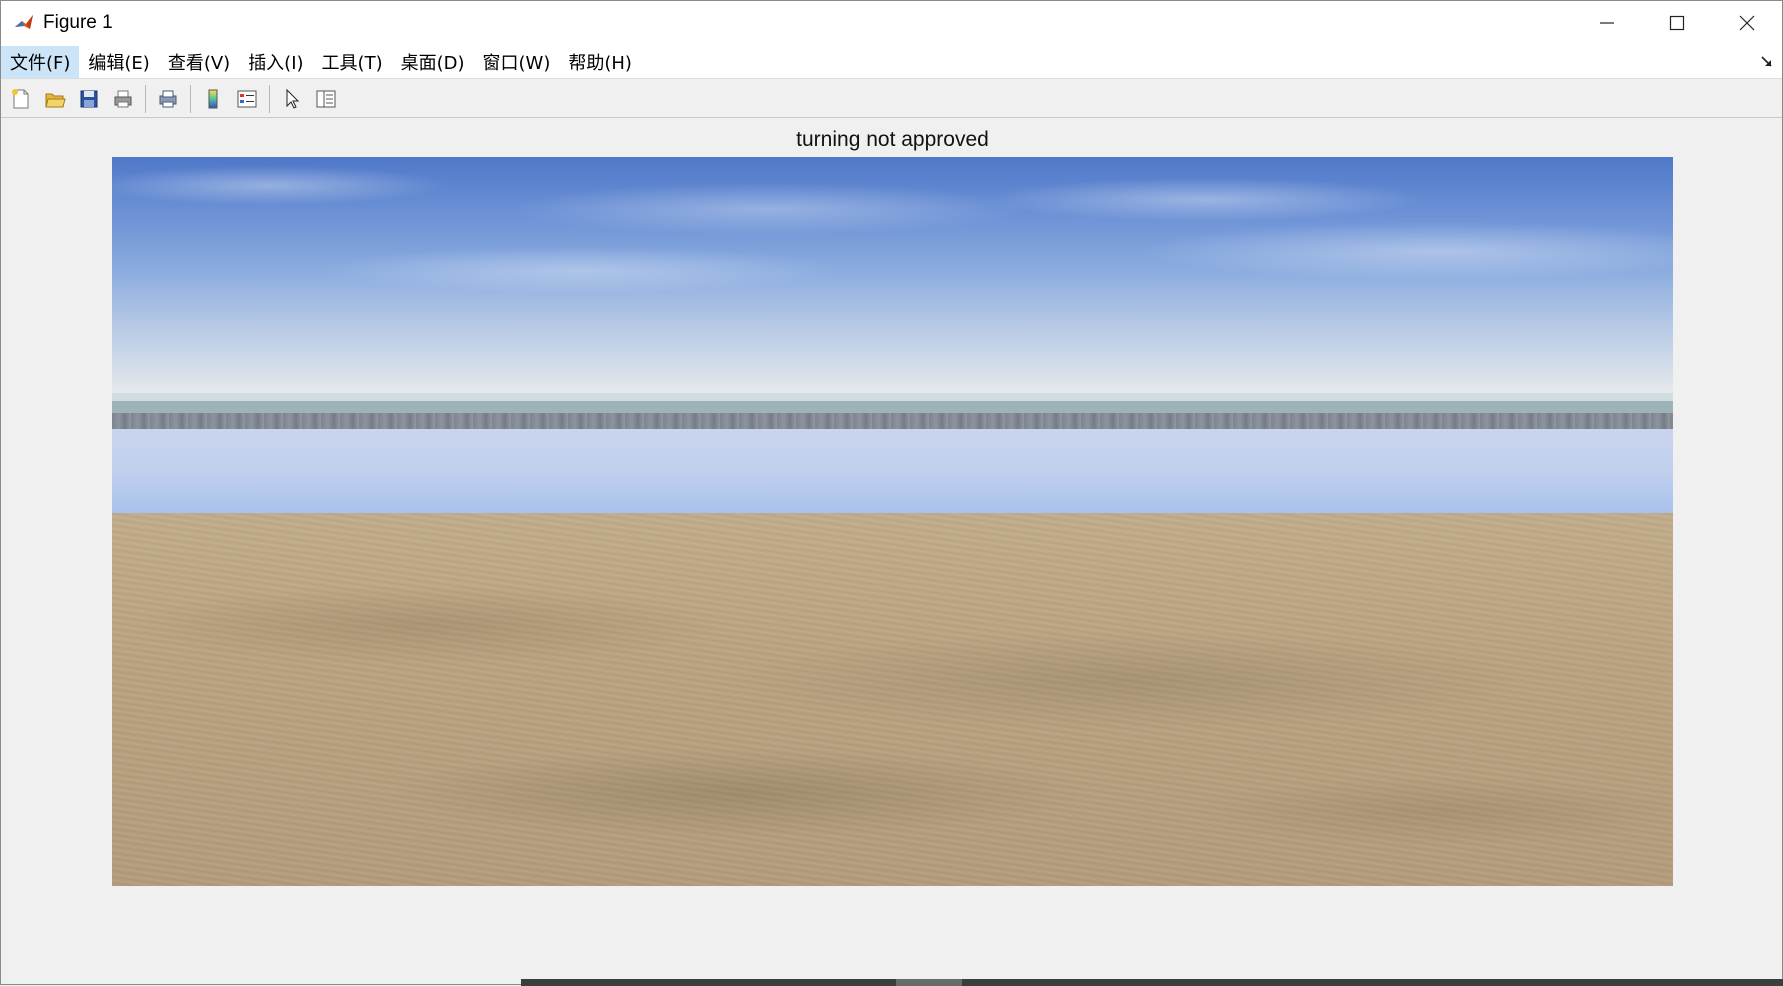 This screenshot has height=986, width=1783. What do you see at coordinates (199, 62) in the screenshot?
I see `menu-view: 查看(V)` at bounding box center [199, 62].